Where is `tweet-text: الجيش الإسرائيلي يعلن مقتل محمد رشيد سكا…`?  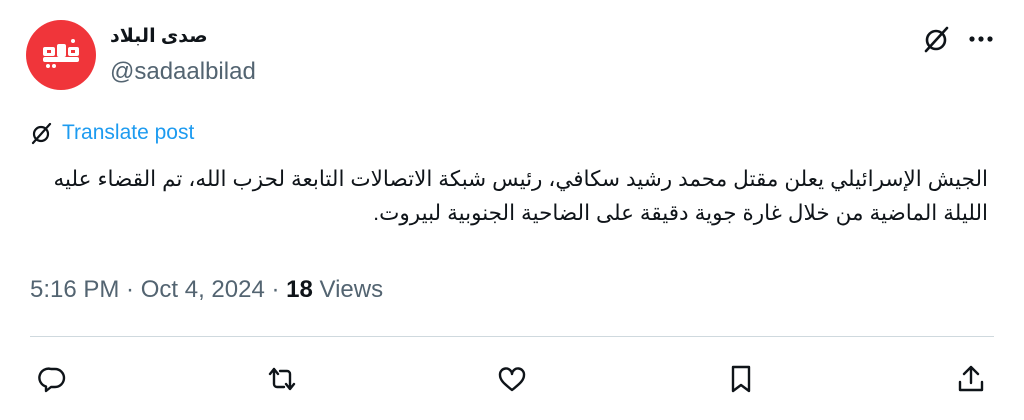
tweet-text: الجيش الإسرائيلي يعلن مقتل محمد رشيد سكا… is located at coordinates (520, 196).